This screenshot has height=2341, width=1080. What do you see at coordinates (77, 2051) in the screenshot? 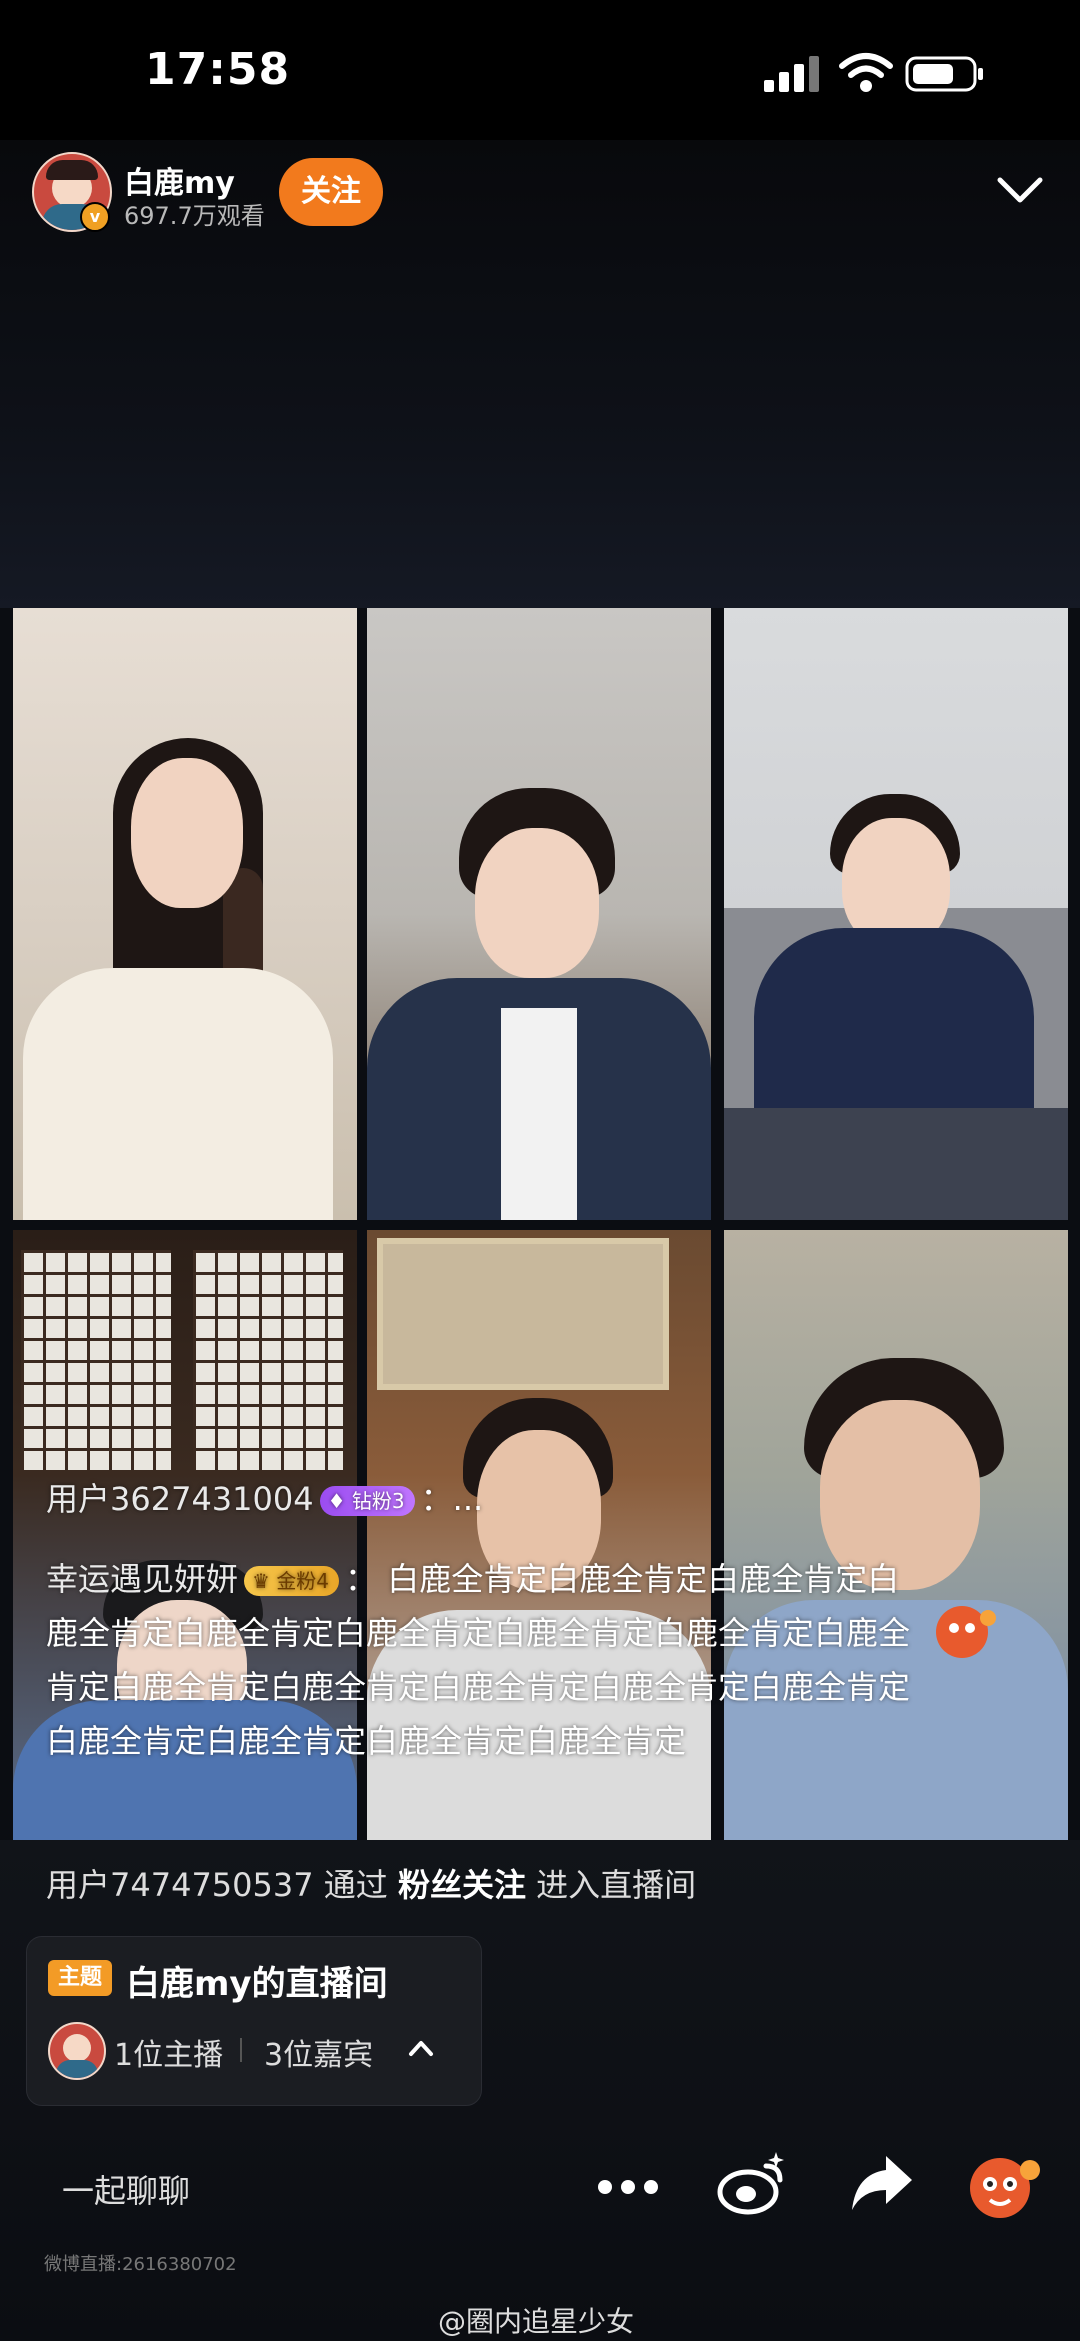
I see `room-host-avatar` at bounding box center [77, 2051].